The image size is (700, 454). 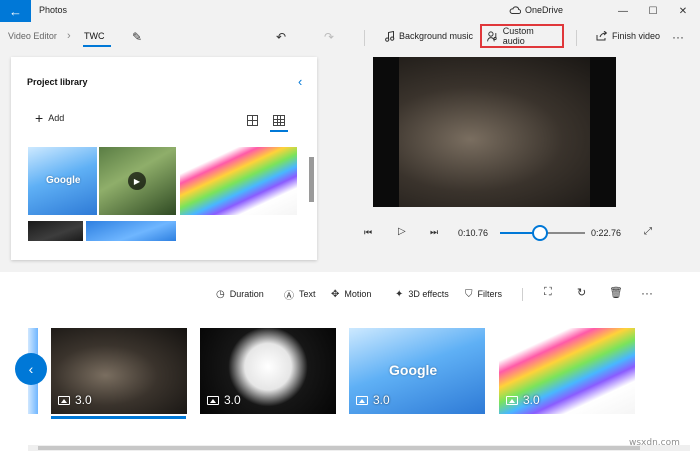 I want to click on text-button: Ⓐ Text, so click(x=300, y=294).